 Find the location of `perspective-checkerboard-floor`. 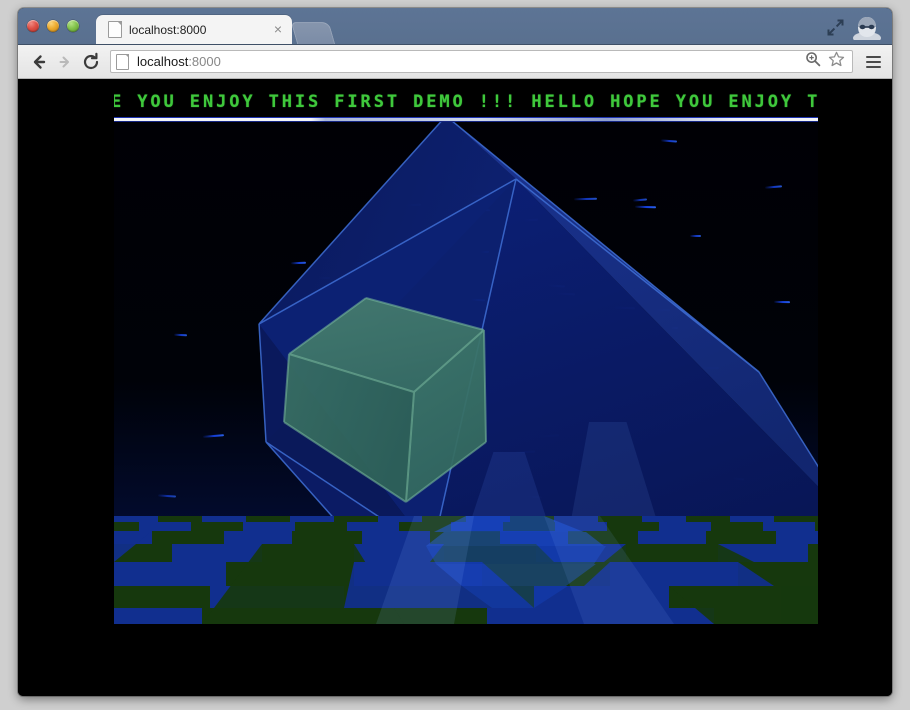

perspective-checkerboard-floor is located at coordinates (466, 570).